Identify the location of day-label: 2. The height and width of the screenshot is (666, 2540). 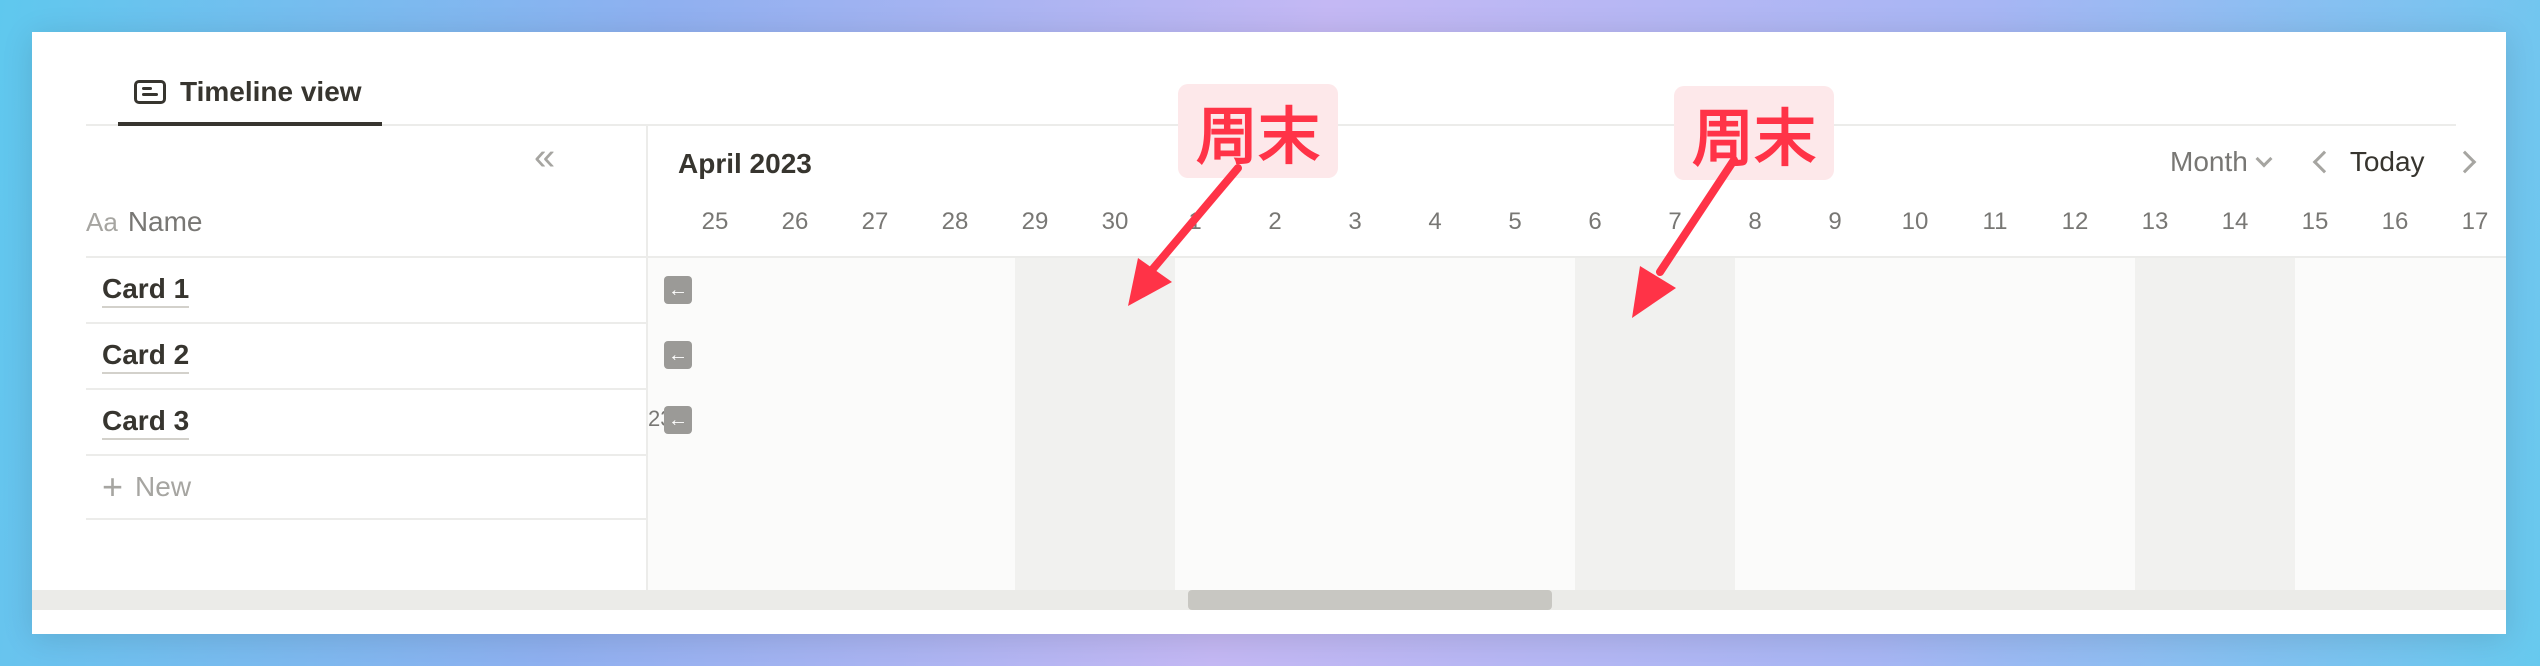
(1275, 221).